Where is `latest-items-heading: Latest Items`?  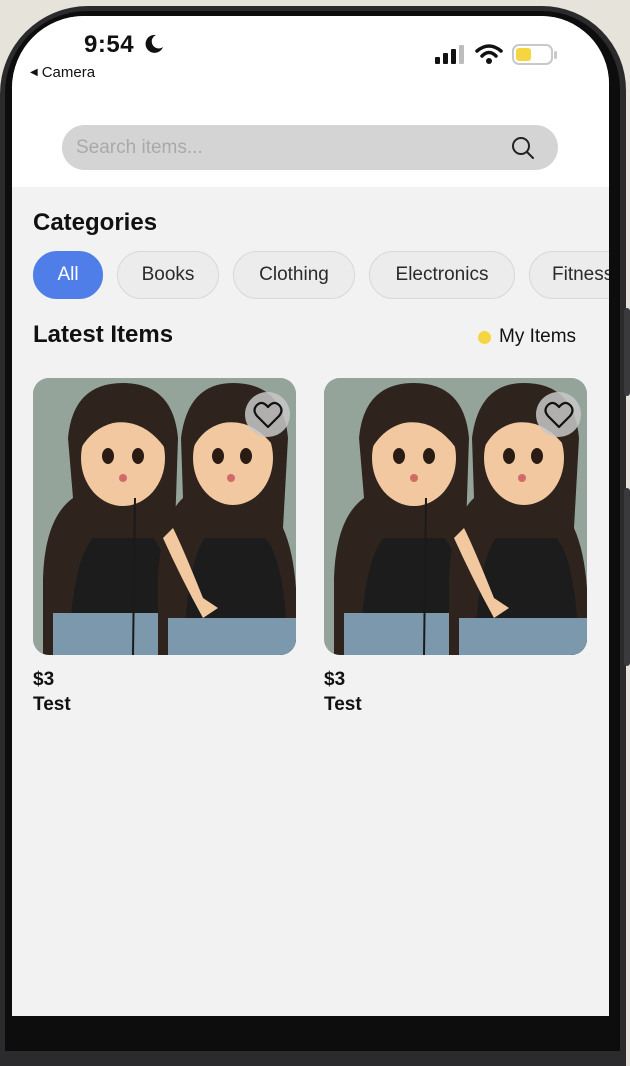
latest-items-heading: Latest Items is located at coordinates (103, 334).